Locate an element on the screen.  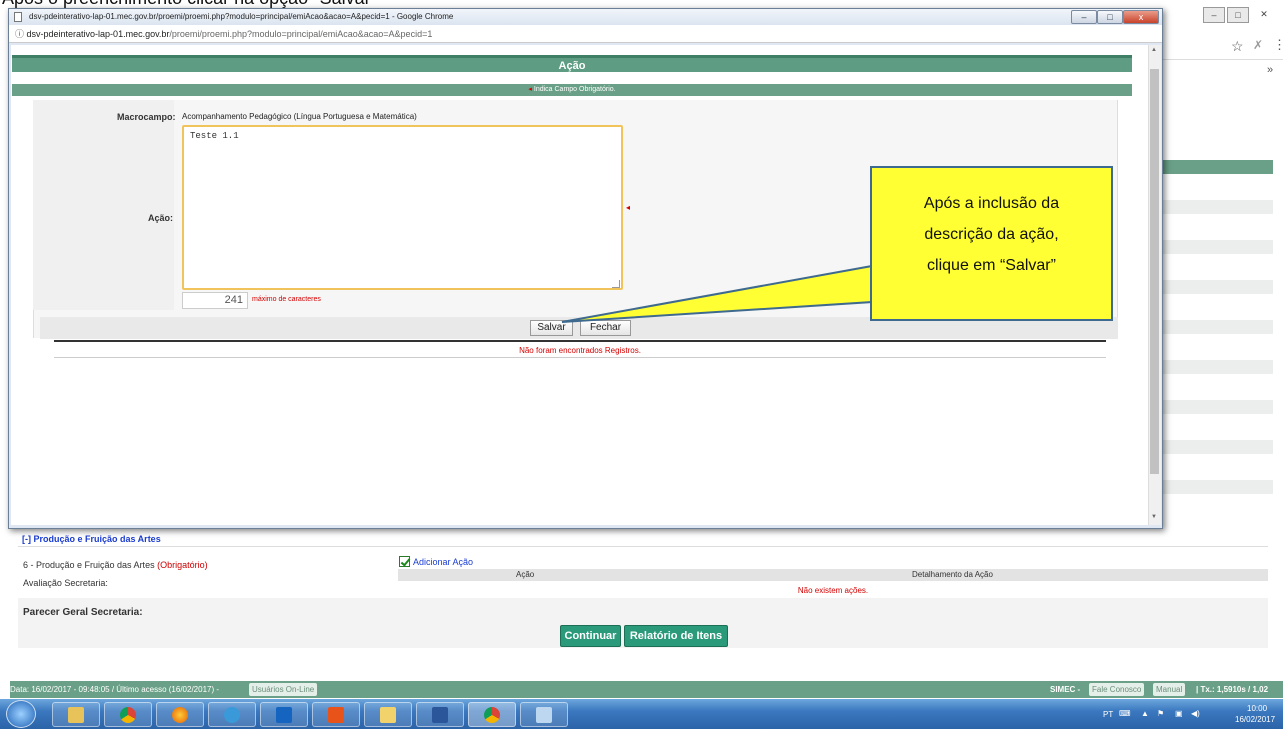
parecer-label: Parecer Geral Secretaria: is located at coordinates (83, 612).